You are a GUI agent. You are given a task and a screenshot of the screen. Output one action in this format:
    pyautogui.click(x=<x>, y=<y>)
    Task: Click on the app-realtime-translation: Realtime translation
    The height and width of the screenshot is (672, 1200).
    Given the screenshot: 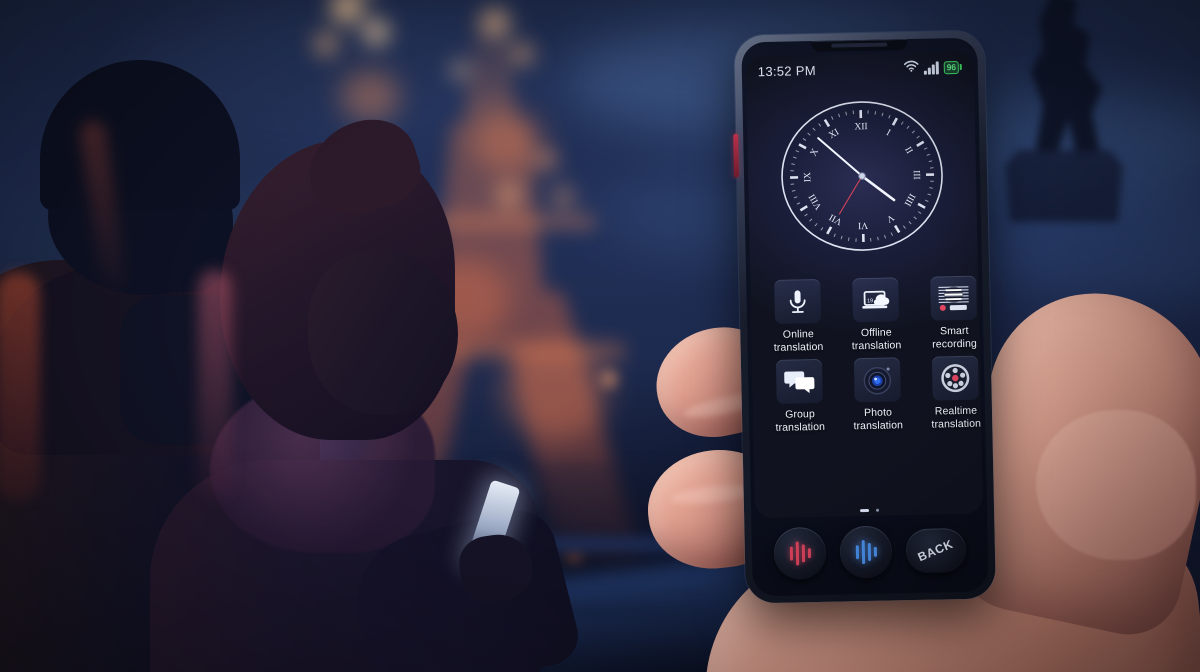 What is the action you would take?
    pyautogui.click(x=949, y=393)
    